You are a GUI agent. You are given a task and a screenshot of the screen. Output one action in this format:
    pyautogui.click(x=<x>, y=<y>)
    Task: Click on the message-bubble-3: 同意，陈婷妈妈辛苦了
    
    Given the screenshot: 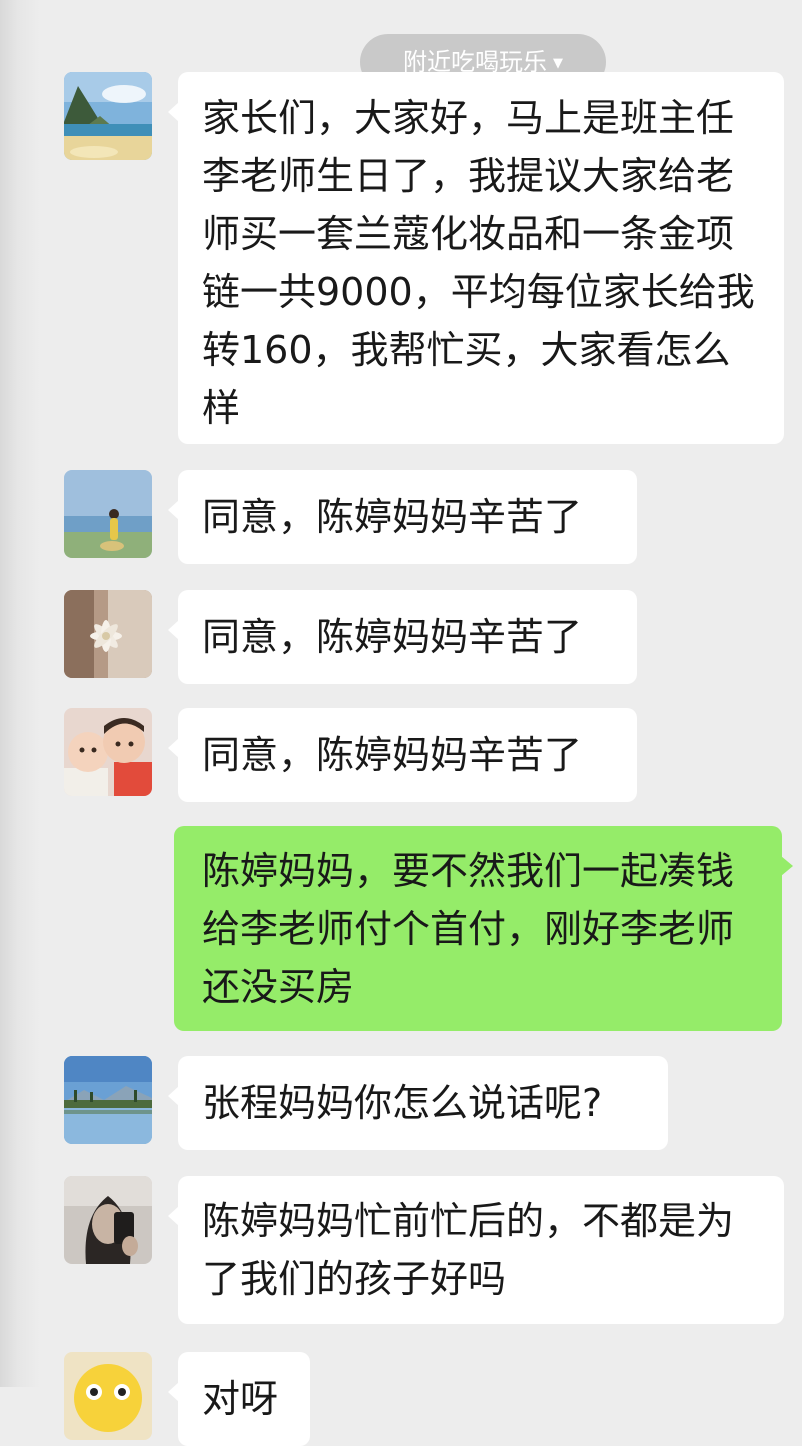 What is the action you would take?
    pyautogui.click(x=402, y=637)
    